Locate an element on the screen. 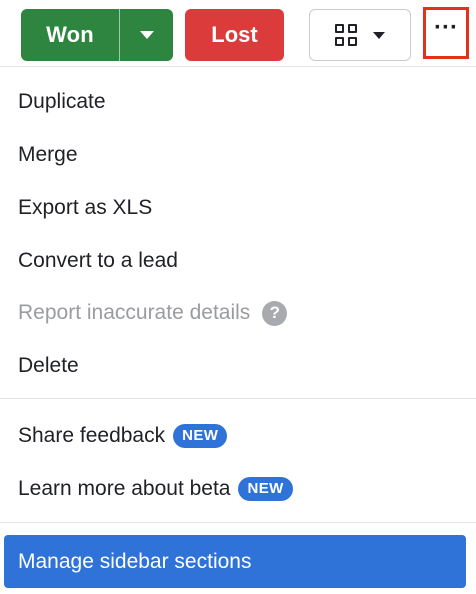  grid-view-icon is located at coordinates (346, 35).